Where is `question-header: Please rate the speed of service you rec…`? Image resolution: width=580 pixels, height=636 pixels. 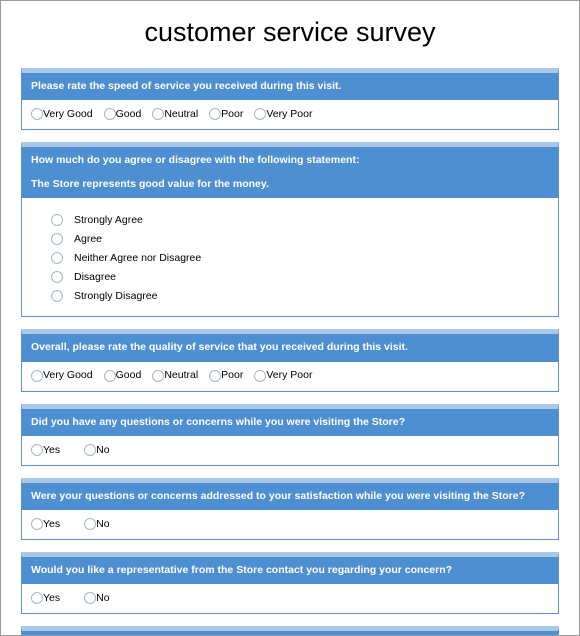 question-header: Please rate the speed of service you rec… is located at coordinates (290, 86).